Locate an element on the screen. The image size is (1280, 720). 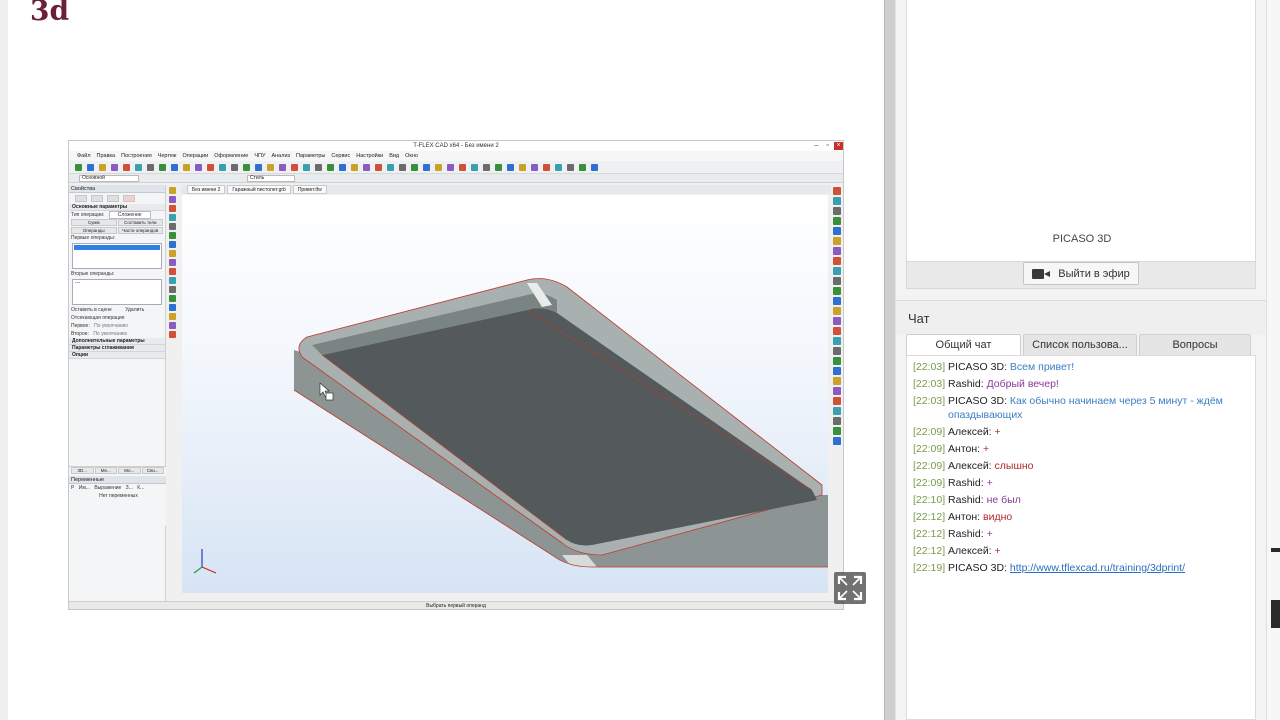
second-operands-list: --- is located at coordinates (117, 292).